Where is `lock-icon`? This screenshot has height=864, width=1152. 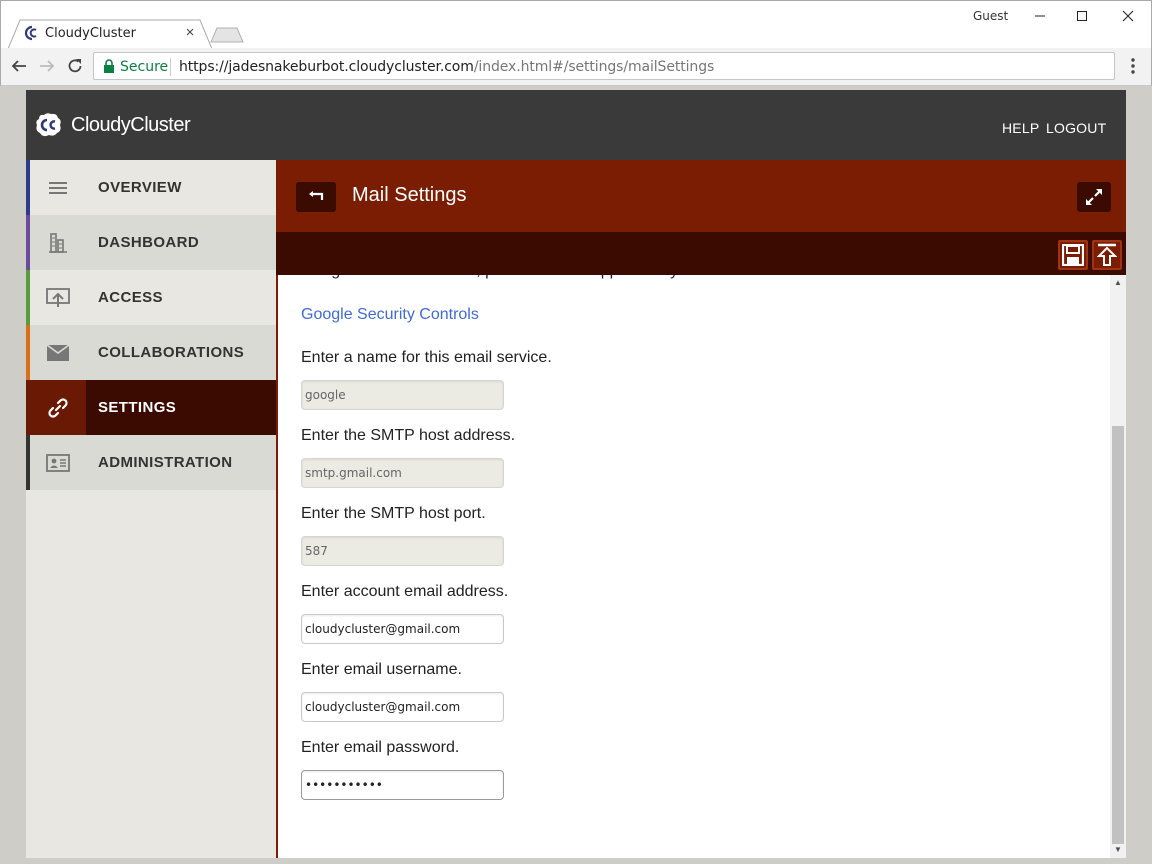
lock-icon is located at coordinates (109, 66).